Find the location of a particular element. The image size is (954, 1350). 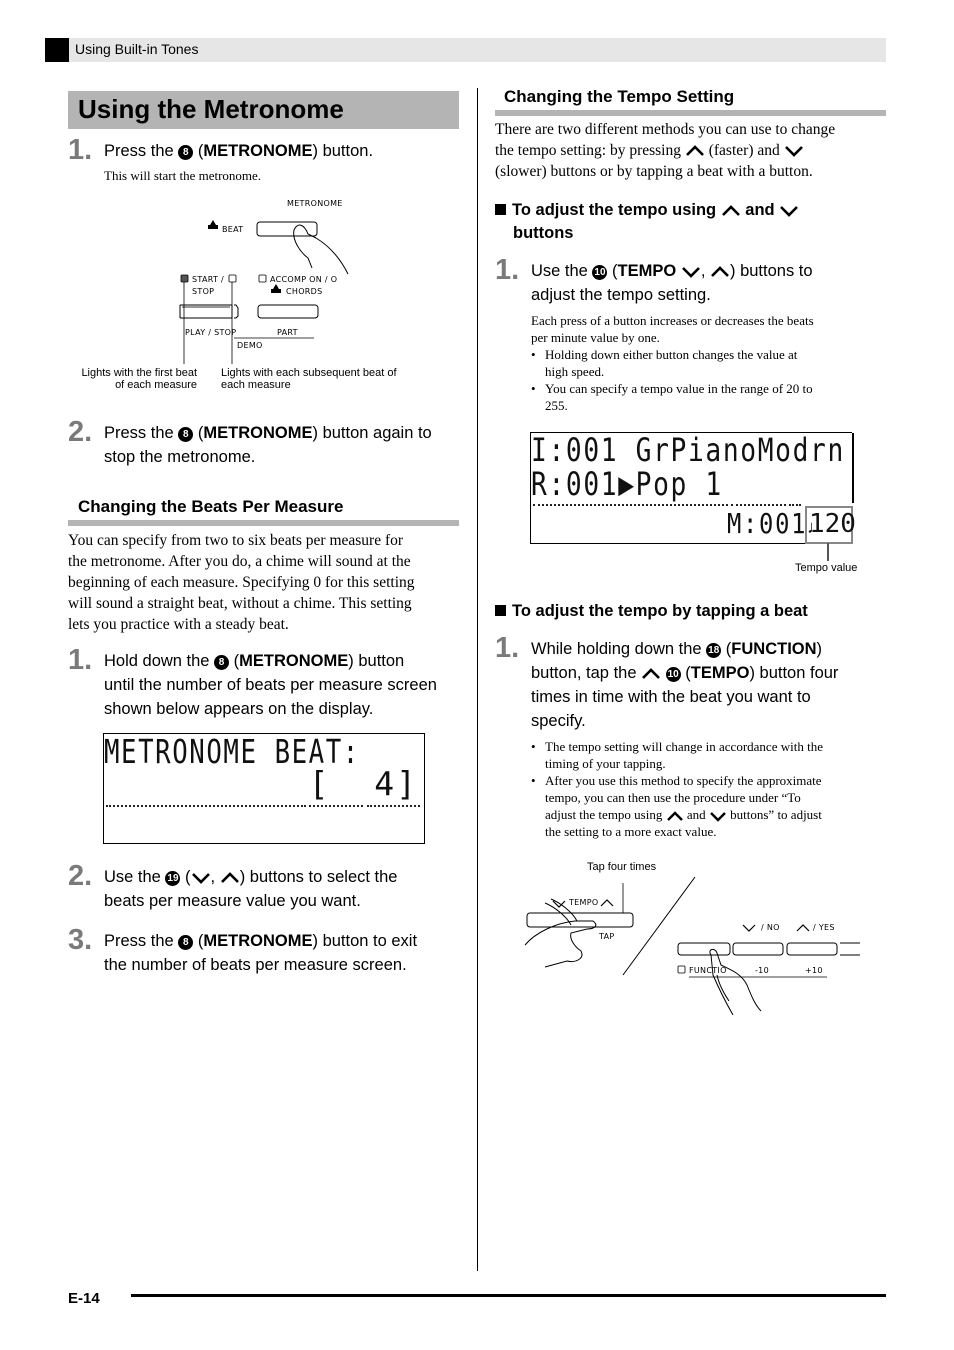

yes-button is located at coordinates (812, 949).